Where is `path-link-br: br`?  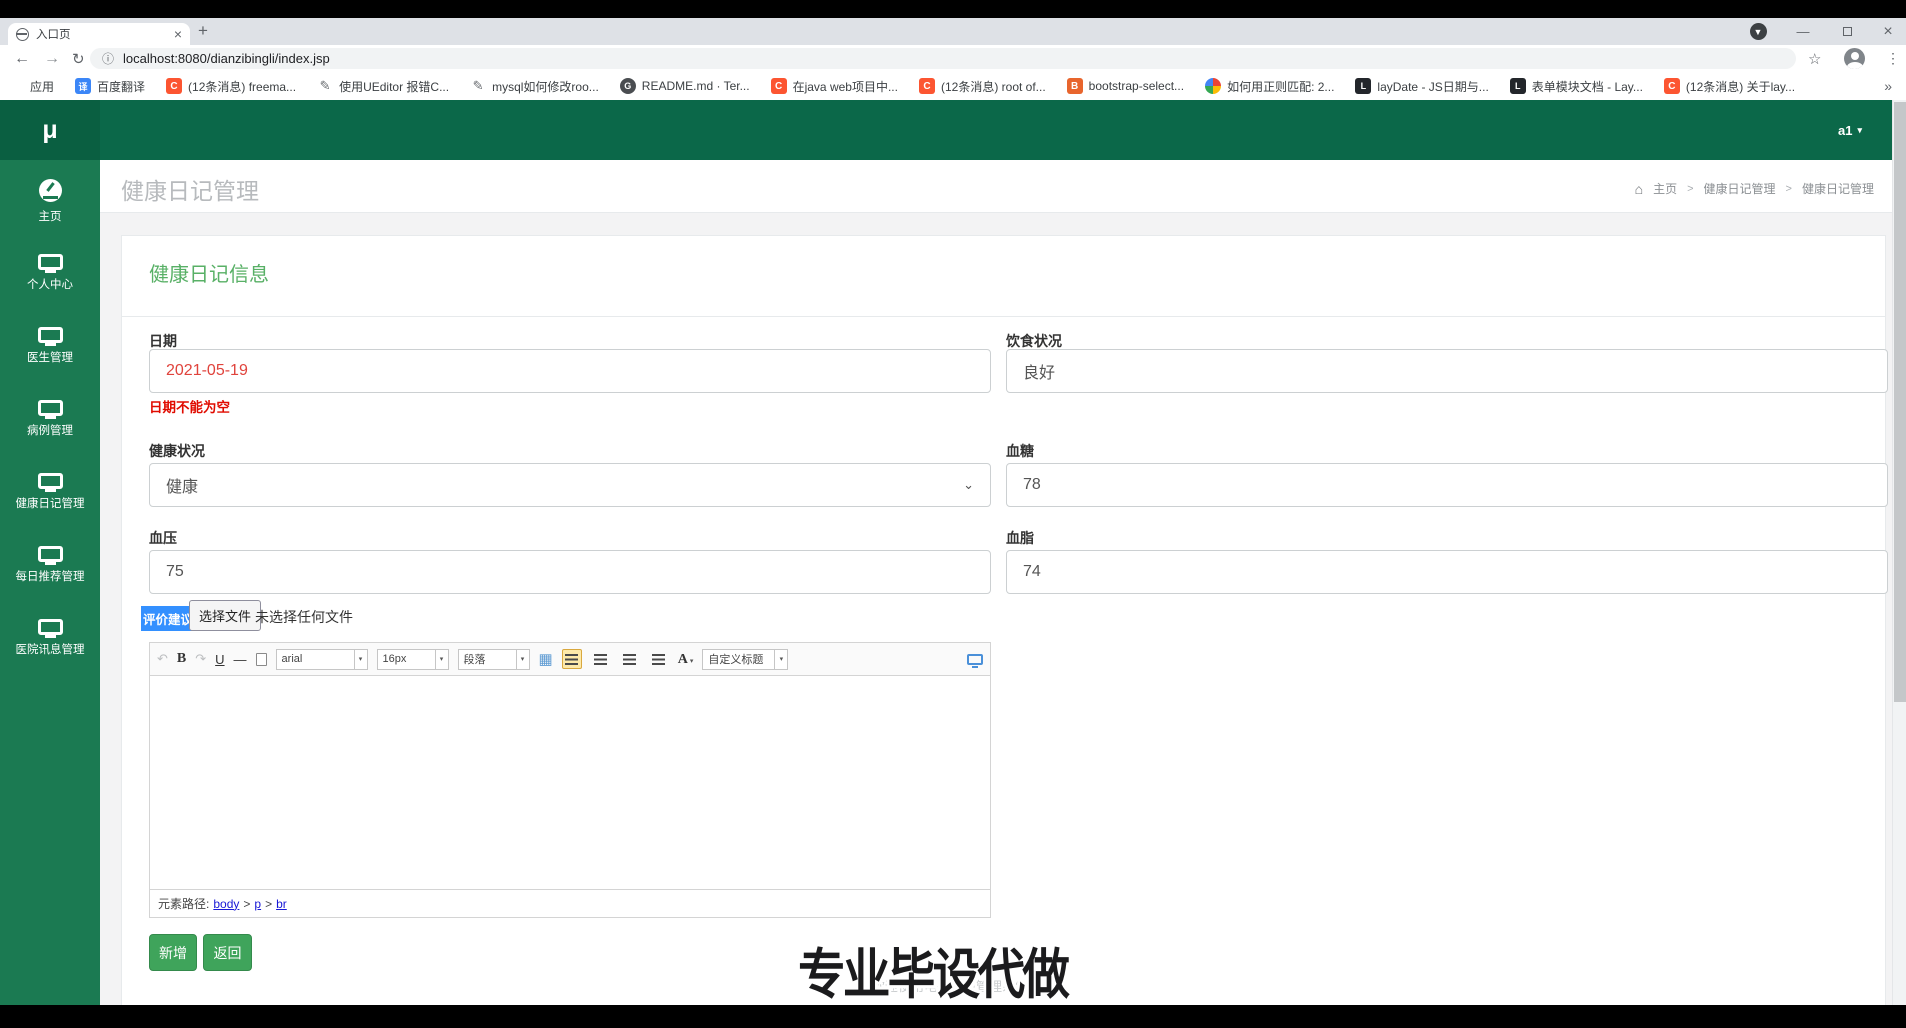
path-link-br: br is located at coordinates (281, 904).